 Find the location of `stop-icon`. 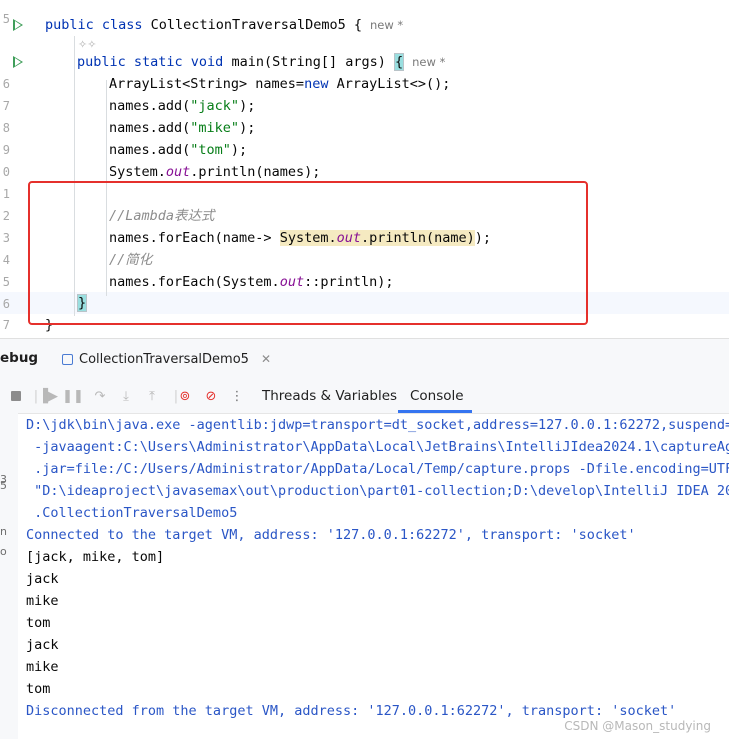

stop-icon is located at coordinates (16, 396).